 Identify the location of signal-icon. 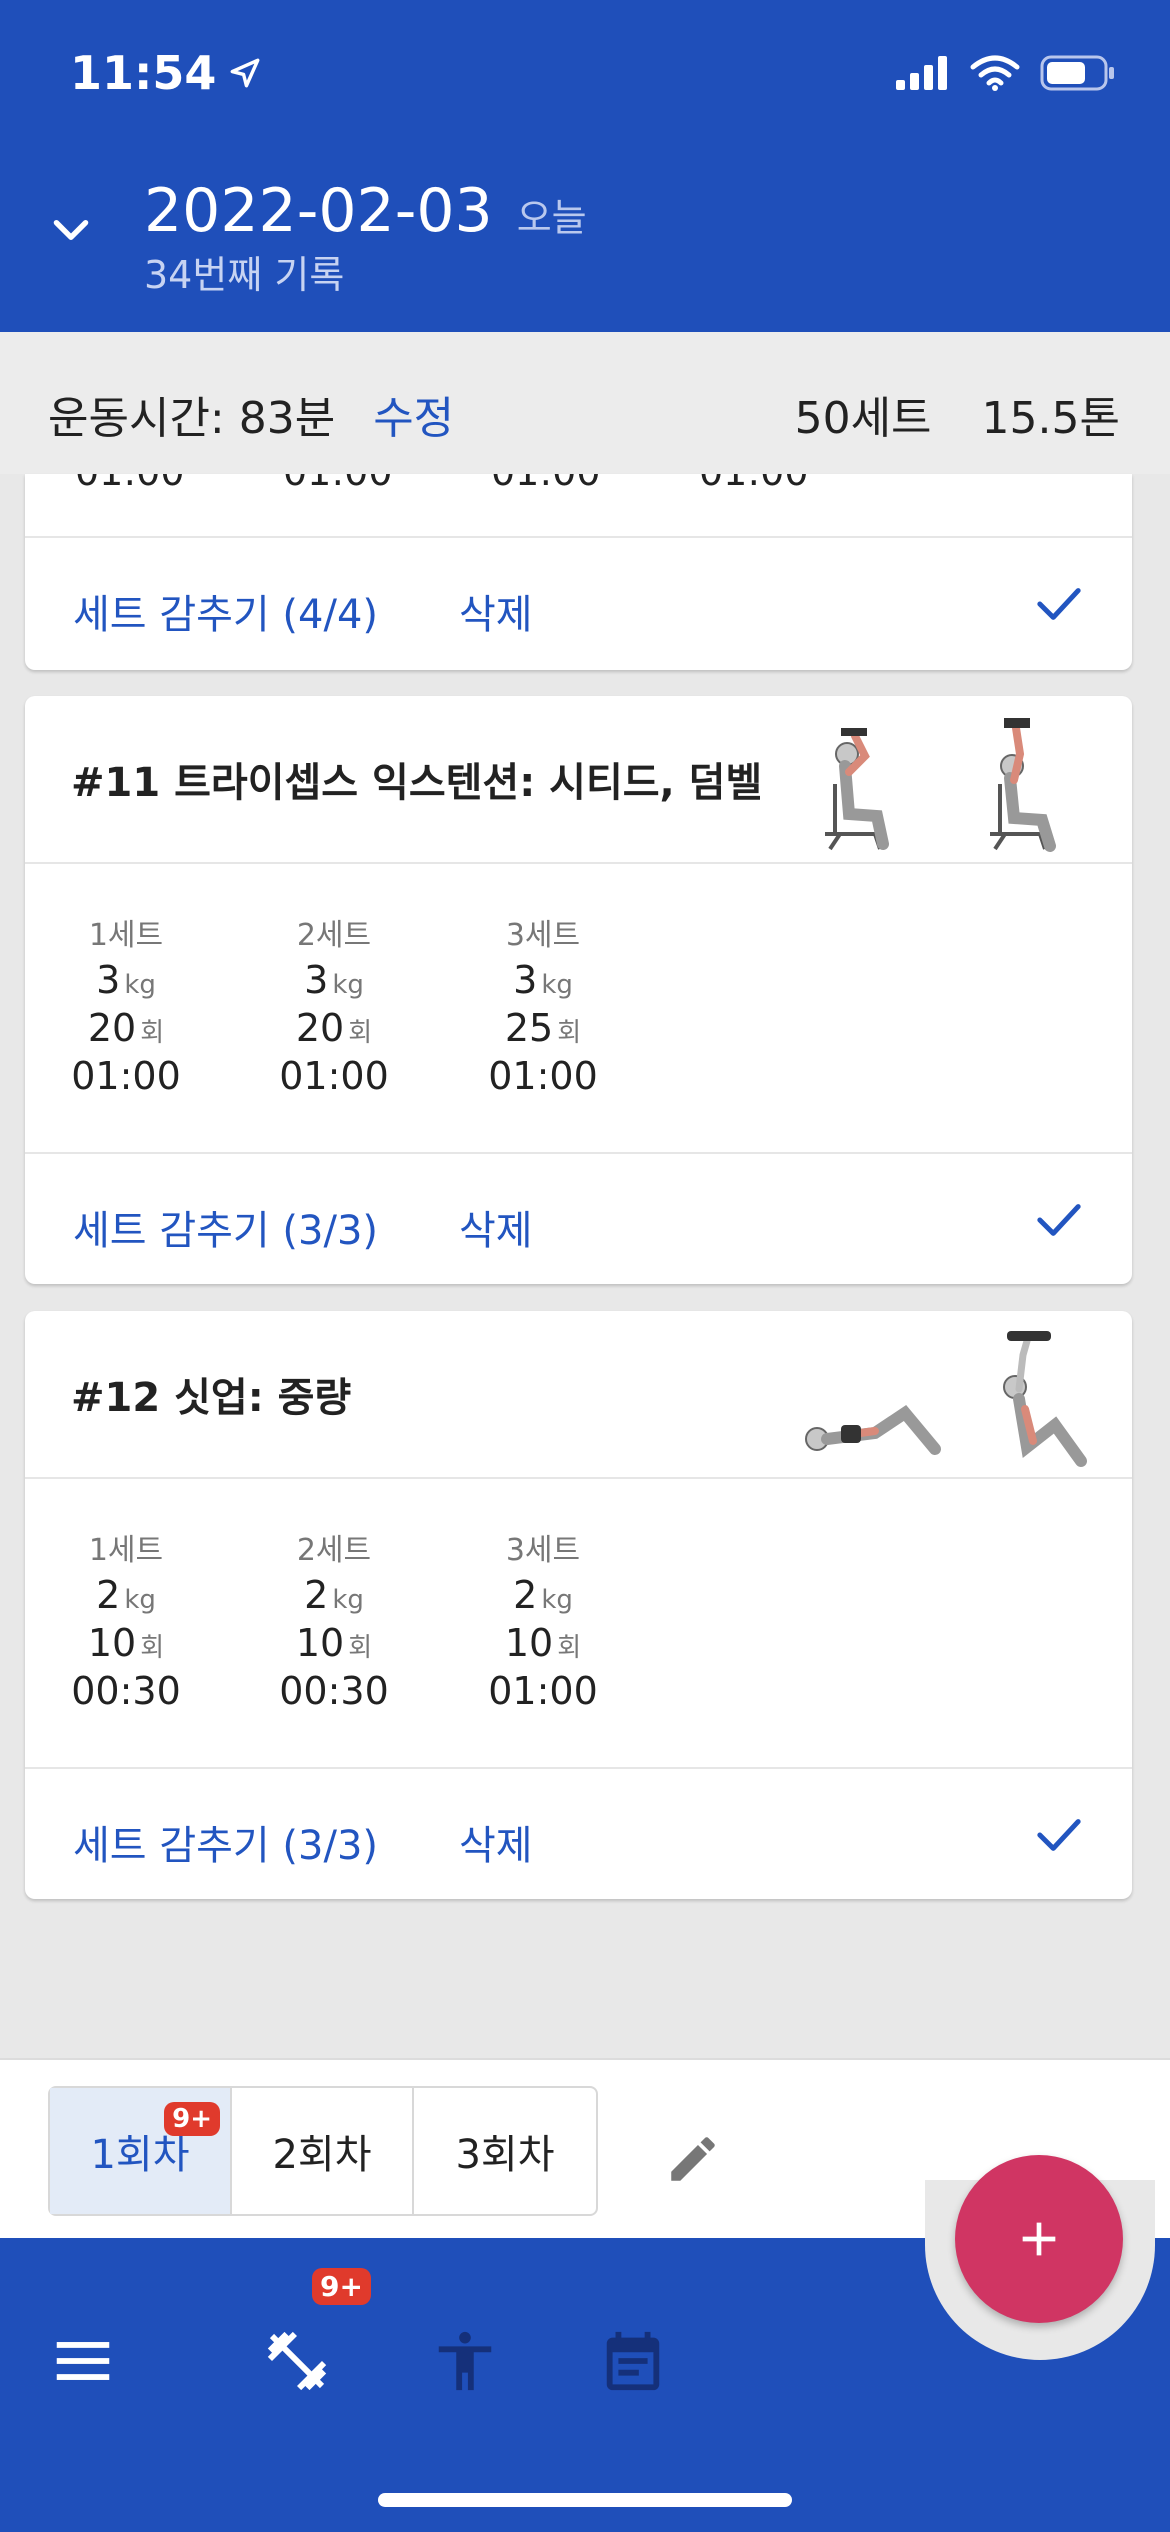
(921, 73).